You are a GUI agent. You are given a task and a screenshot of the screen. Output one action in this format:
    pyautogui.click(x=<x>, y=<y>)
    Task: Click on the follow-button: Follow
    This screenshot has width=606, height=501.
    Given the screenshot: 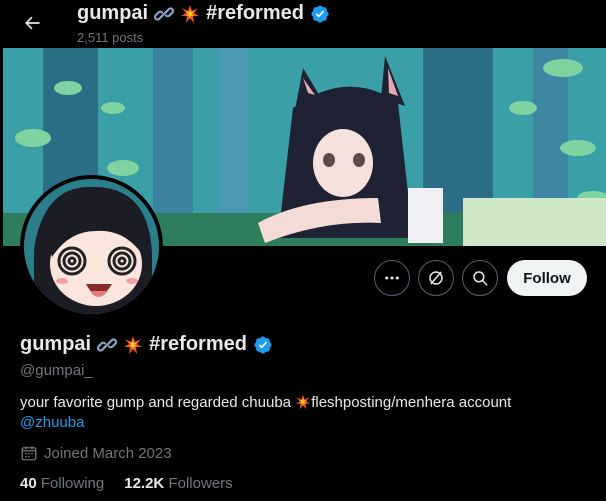 What is the action you would take?
    pyautogui.click(x=547, y=278)
    